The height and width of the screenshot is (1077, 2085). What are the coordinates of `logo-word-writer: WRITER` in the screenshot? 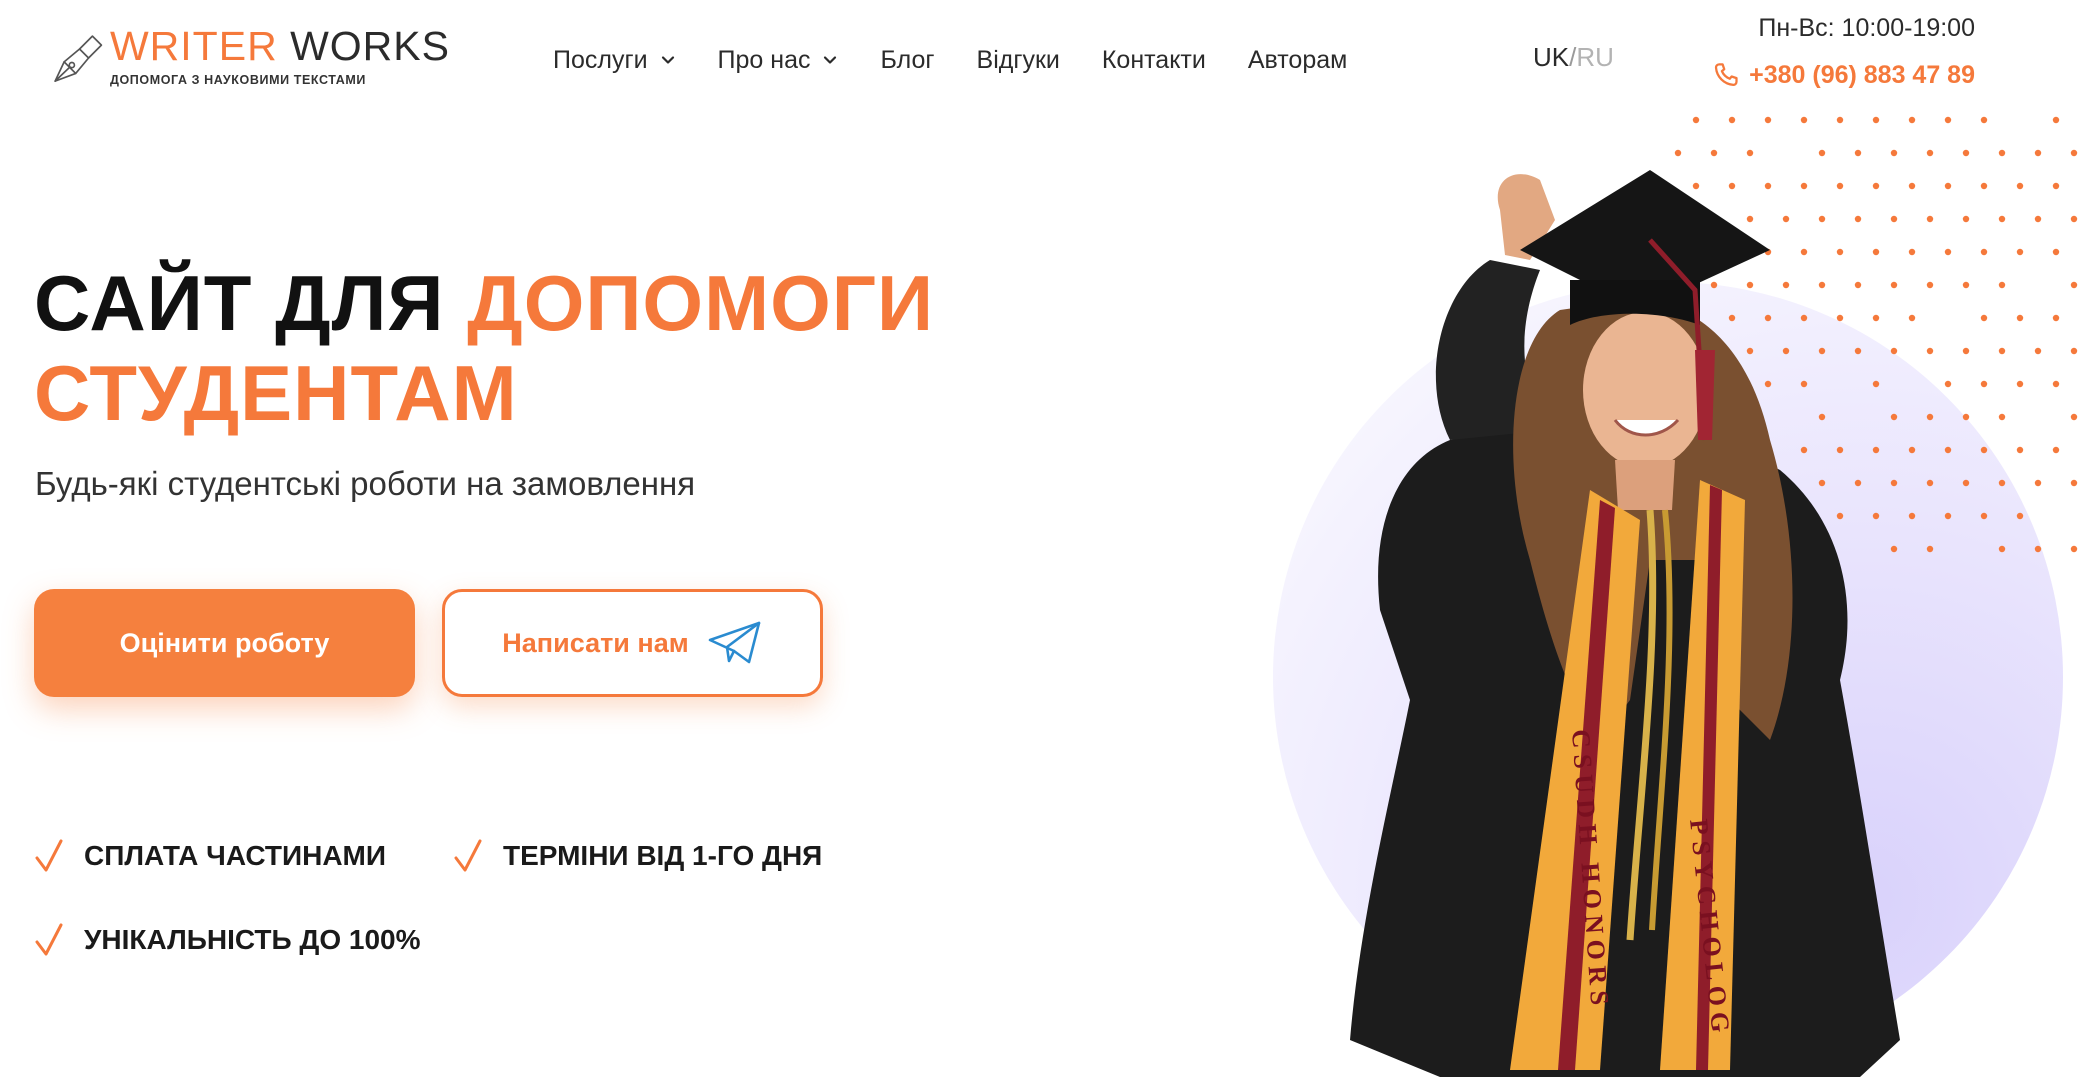 It's located at (194, 46).